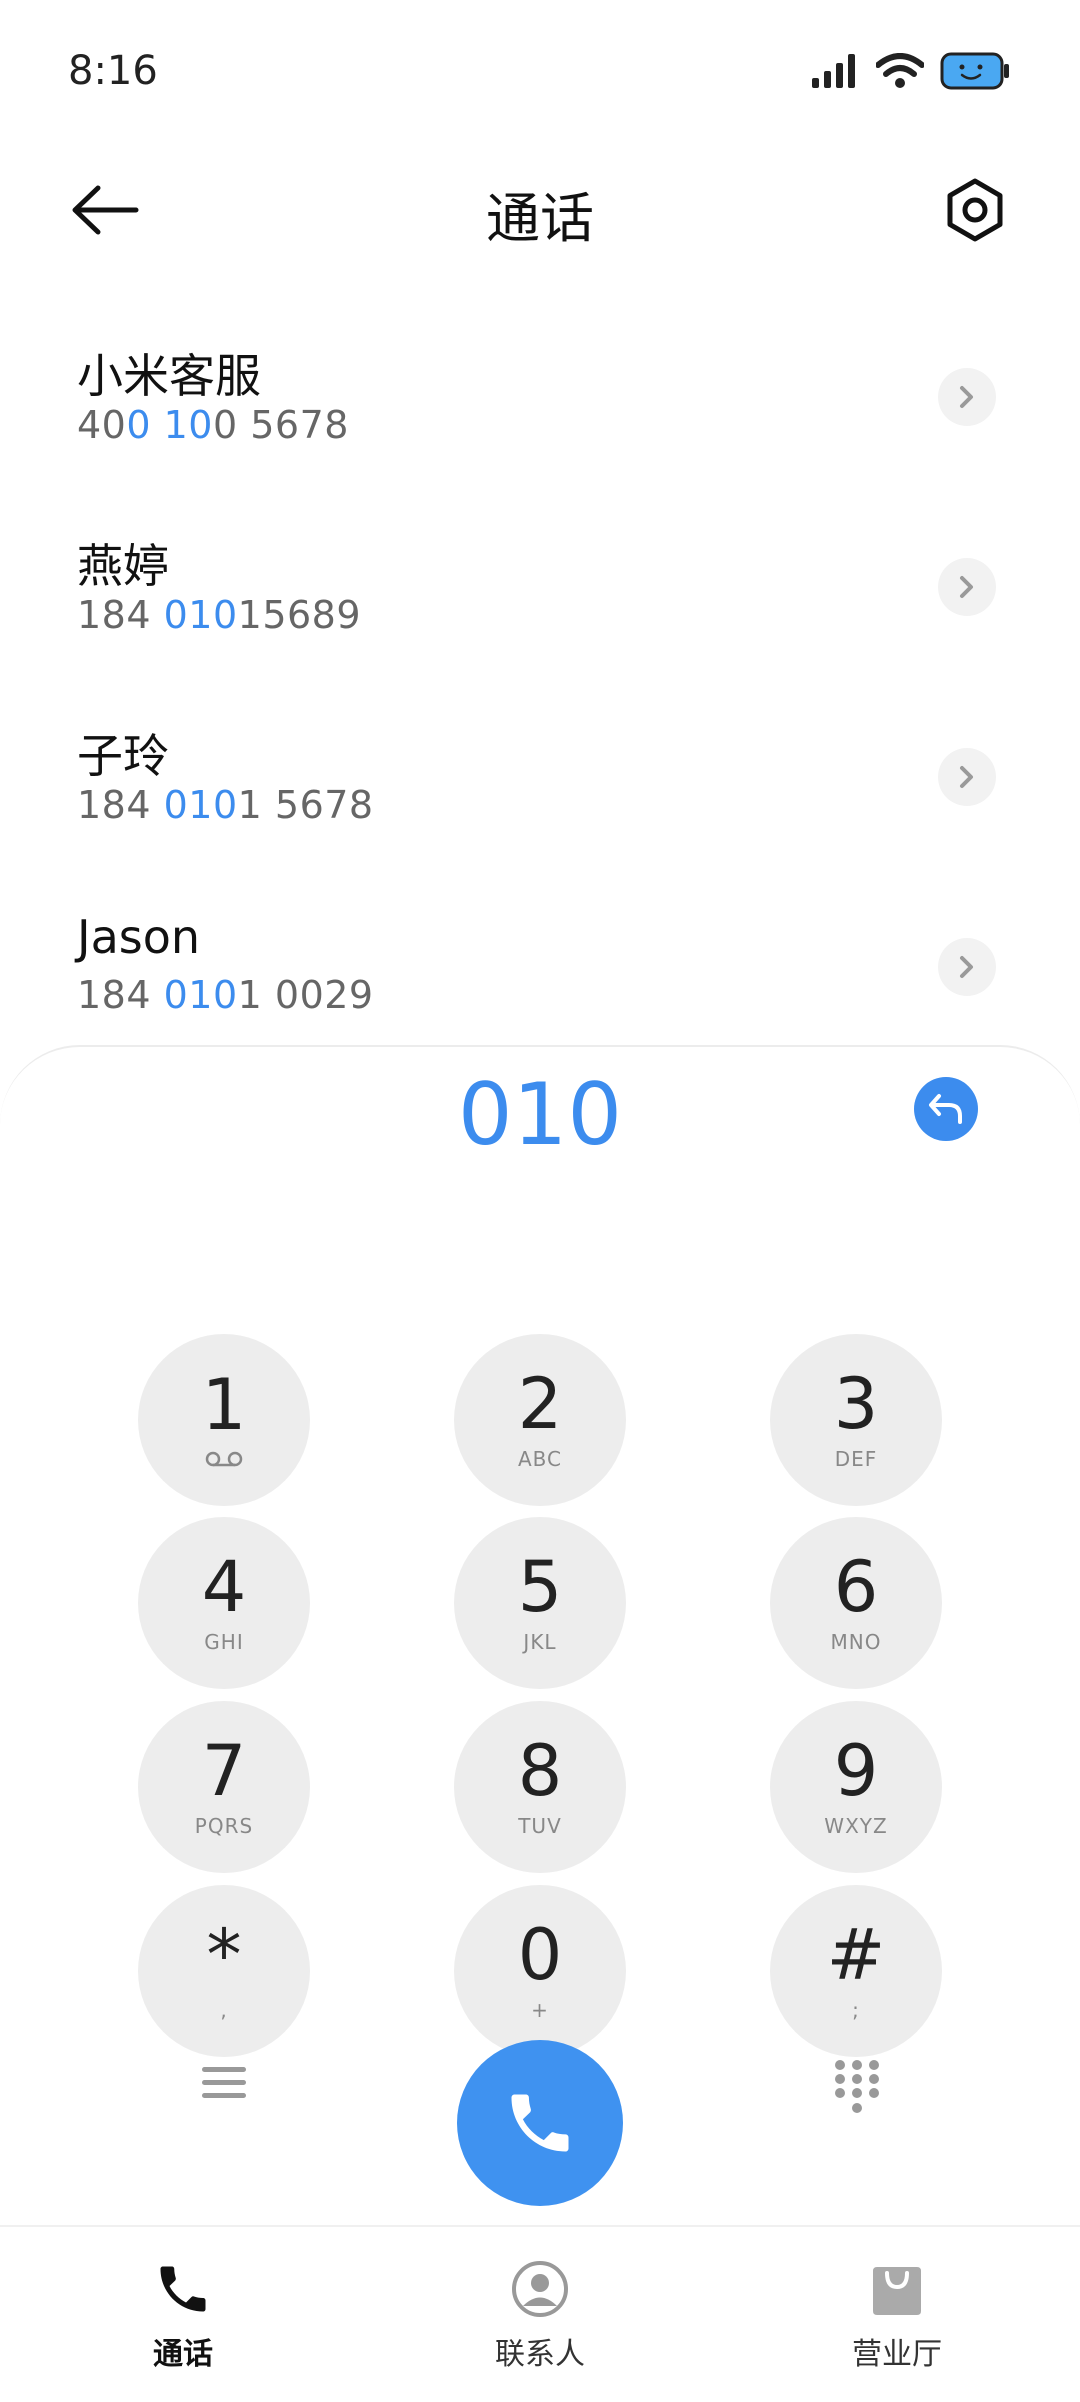 The width and height of the screenshot is (1080, 2402). Describe the element at coordinates (540, 2010) in the screenshot. I see `key-letters: +` at that location.